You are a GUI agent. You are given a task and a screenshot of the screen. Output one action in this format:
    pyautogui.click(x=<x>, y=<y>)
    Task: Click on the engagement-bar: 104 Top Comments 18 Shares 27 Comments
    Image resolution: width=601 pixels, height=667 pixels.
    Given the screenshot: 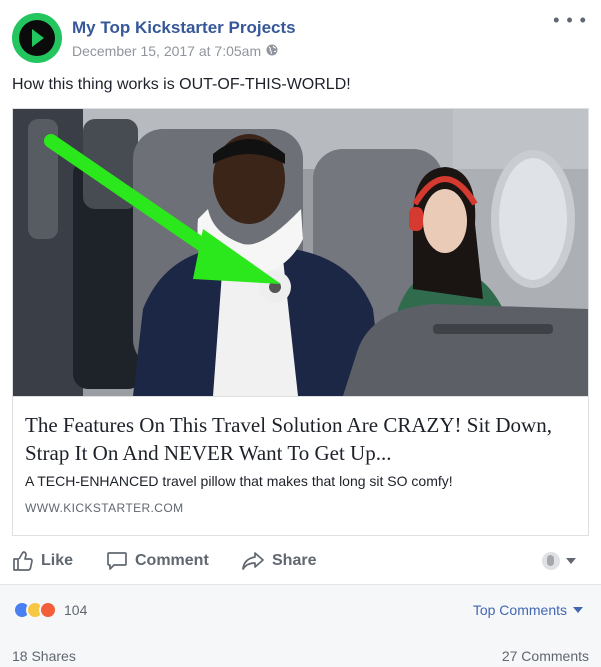 What is the action you would take?
    pyautogui.click(x=300, y=625)
    